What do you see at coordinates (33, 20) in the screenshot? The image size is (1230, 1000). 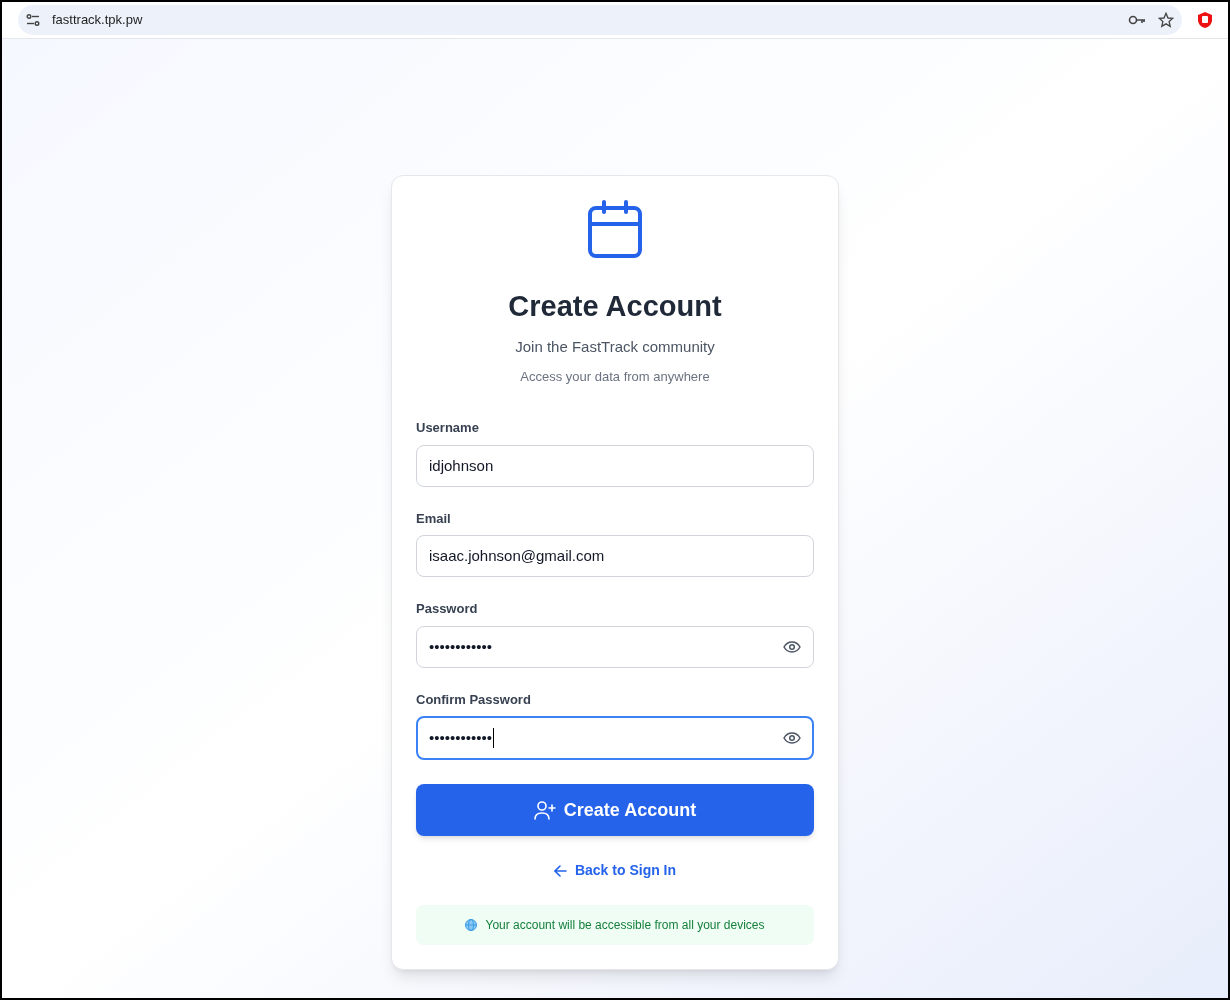 I see `site-settings-icon` at bounding box center [33, 20].